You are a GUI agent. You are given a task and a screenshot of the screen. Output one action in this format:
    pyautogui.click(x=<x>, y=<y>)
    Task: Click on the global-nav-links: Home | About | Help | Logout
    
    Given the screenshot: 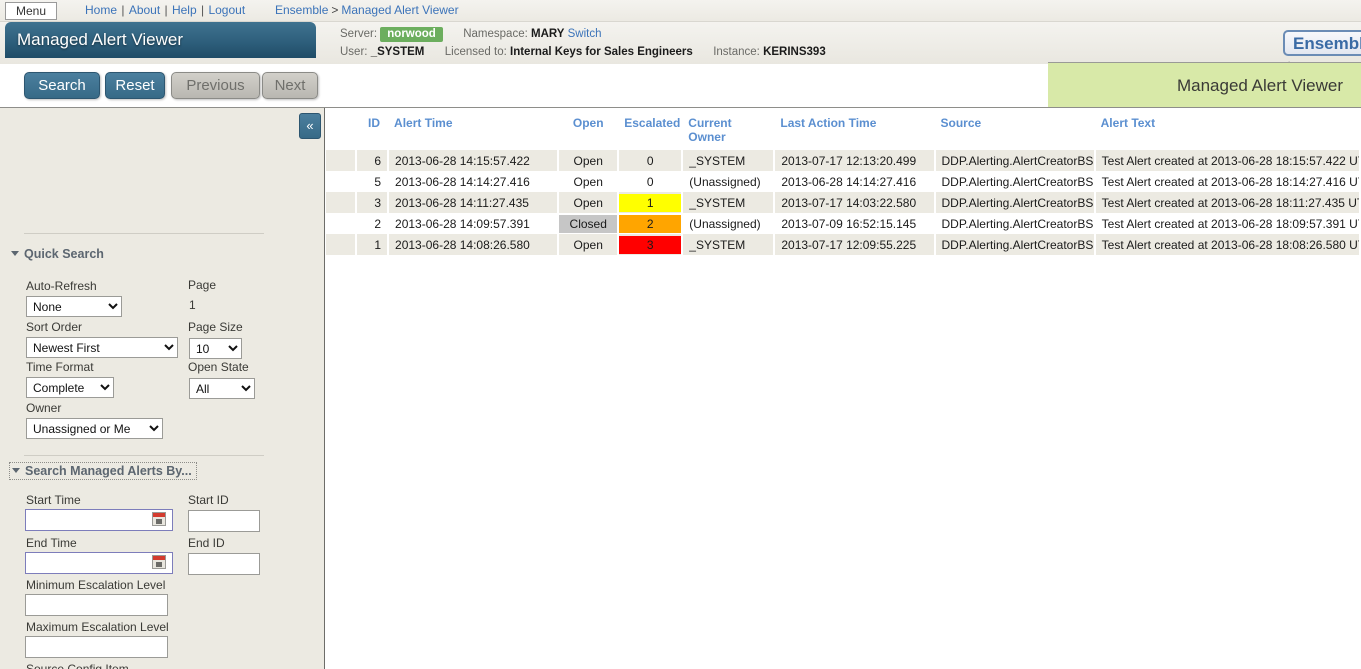 What is the action you would take?
    pyautogui.click(x=165, y=10)
    